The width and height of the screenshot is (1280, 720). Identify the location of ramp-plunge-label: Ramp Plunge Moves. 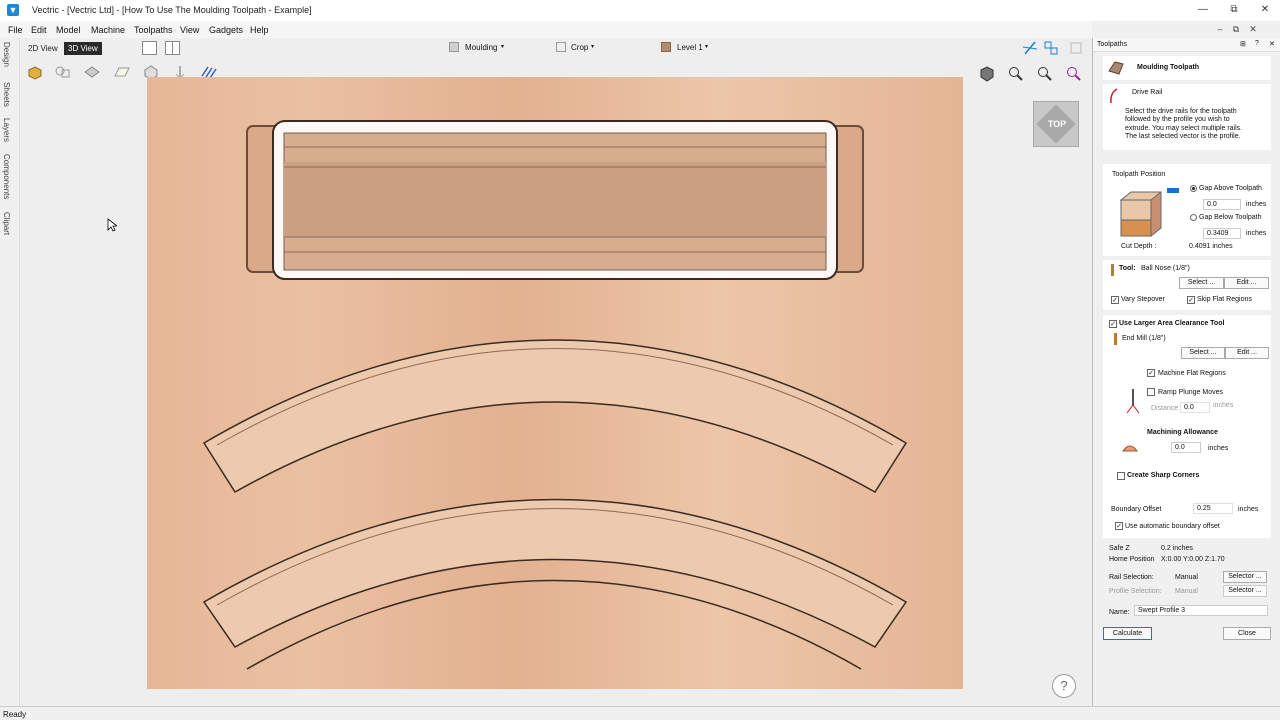
(1190, 392).